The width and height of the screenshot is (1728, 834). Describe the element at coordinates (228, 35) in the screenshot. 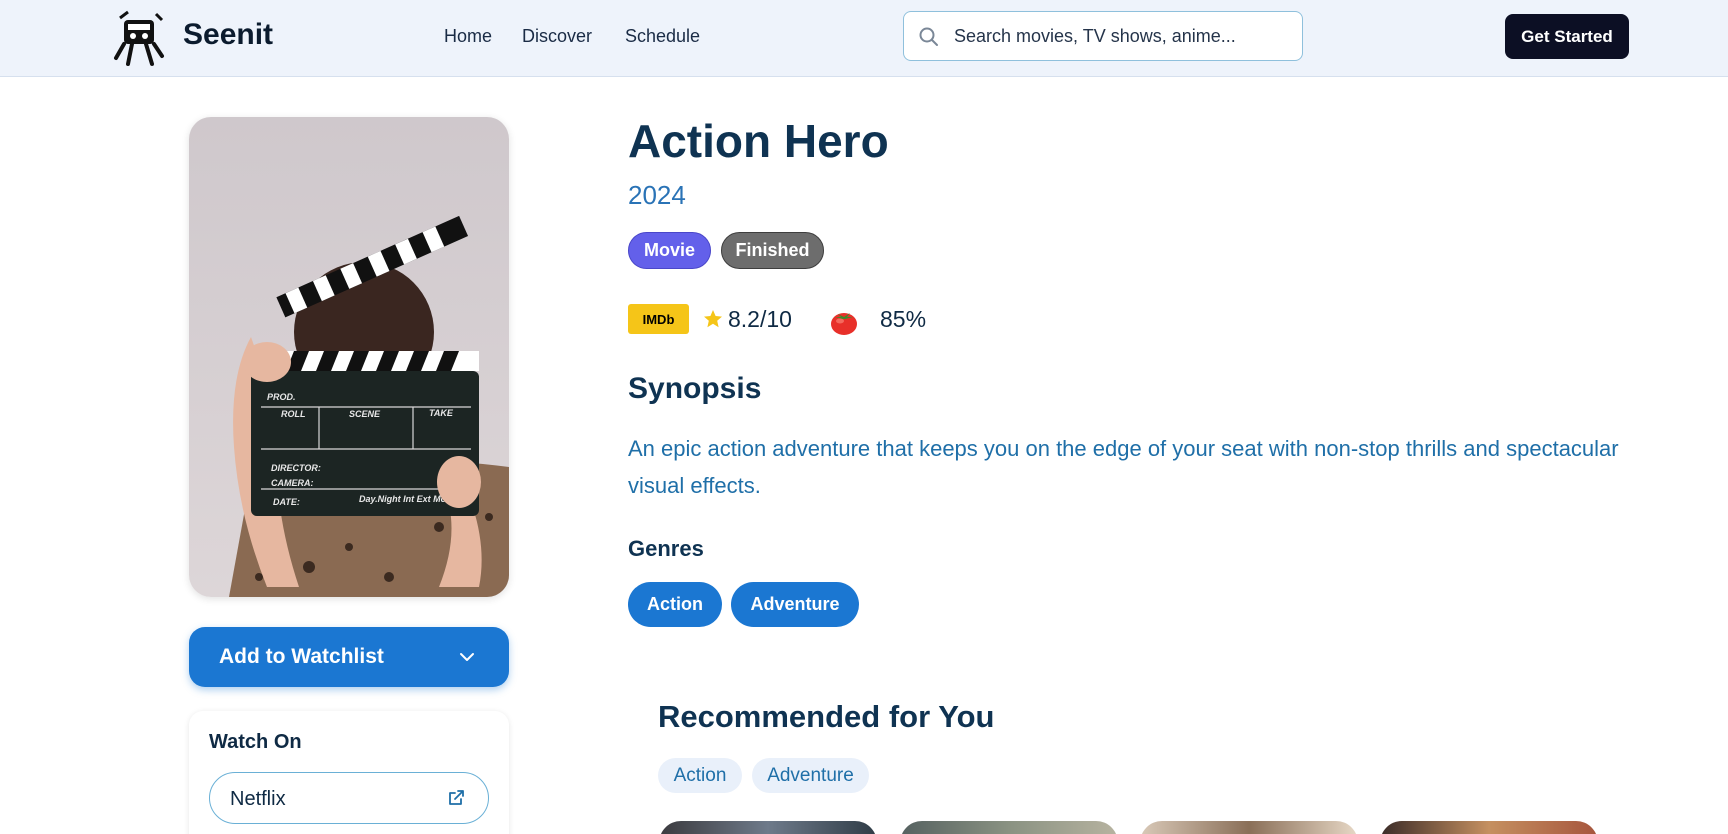

I see `brand-name: Seenit` at that location.